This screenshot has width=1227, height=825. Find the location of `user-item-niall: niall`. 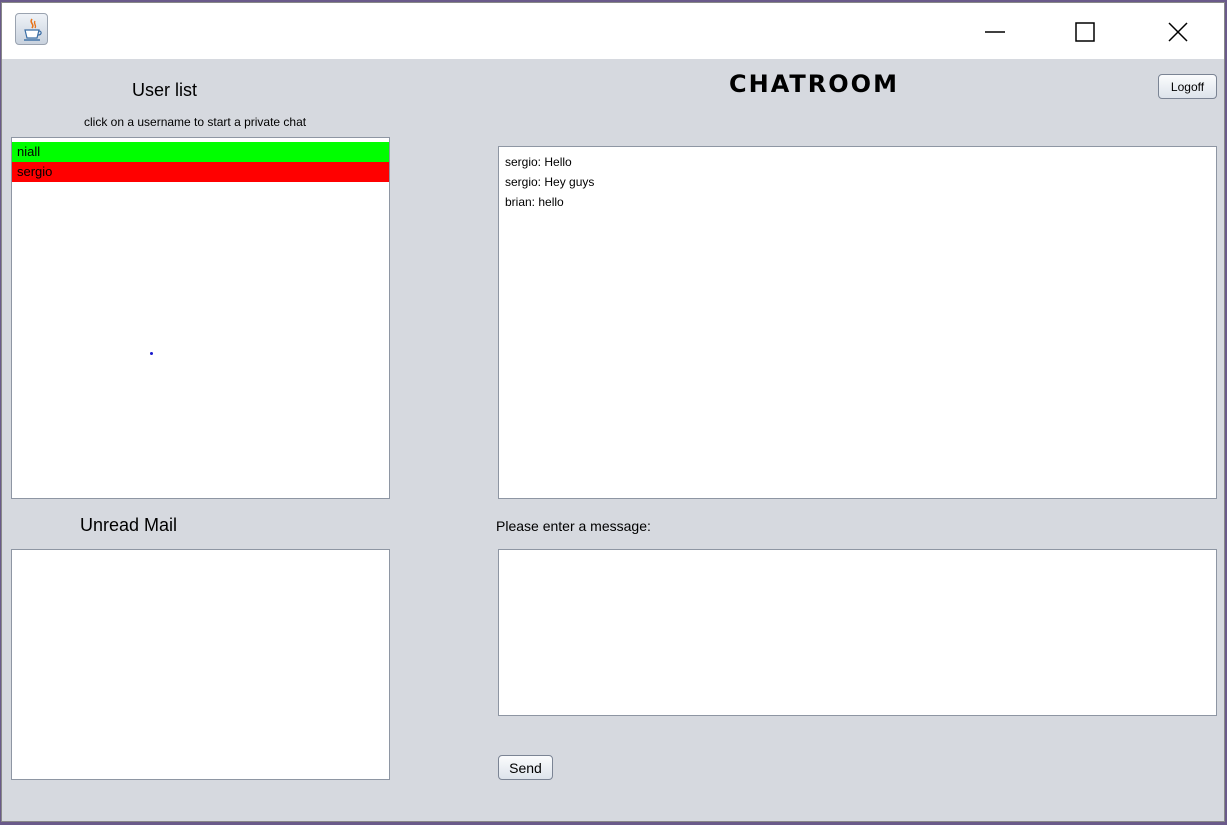

user-item-niall: niall is located at coordinates (200, 152).